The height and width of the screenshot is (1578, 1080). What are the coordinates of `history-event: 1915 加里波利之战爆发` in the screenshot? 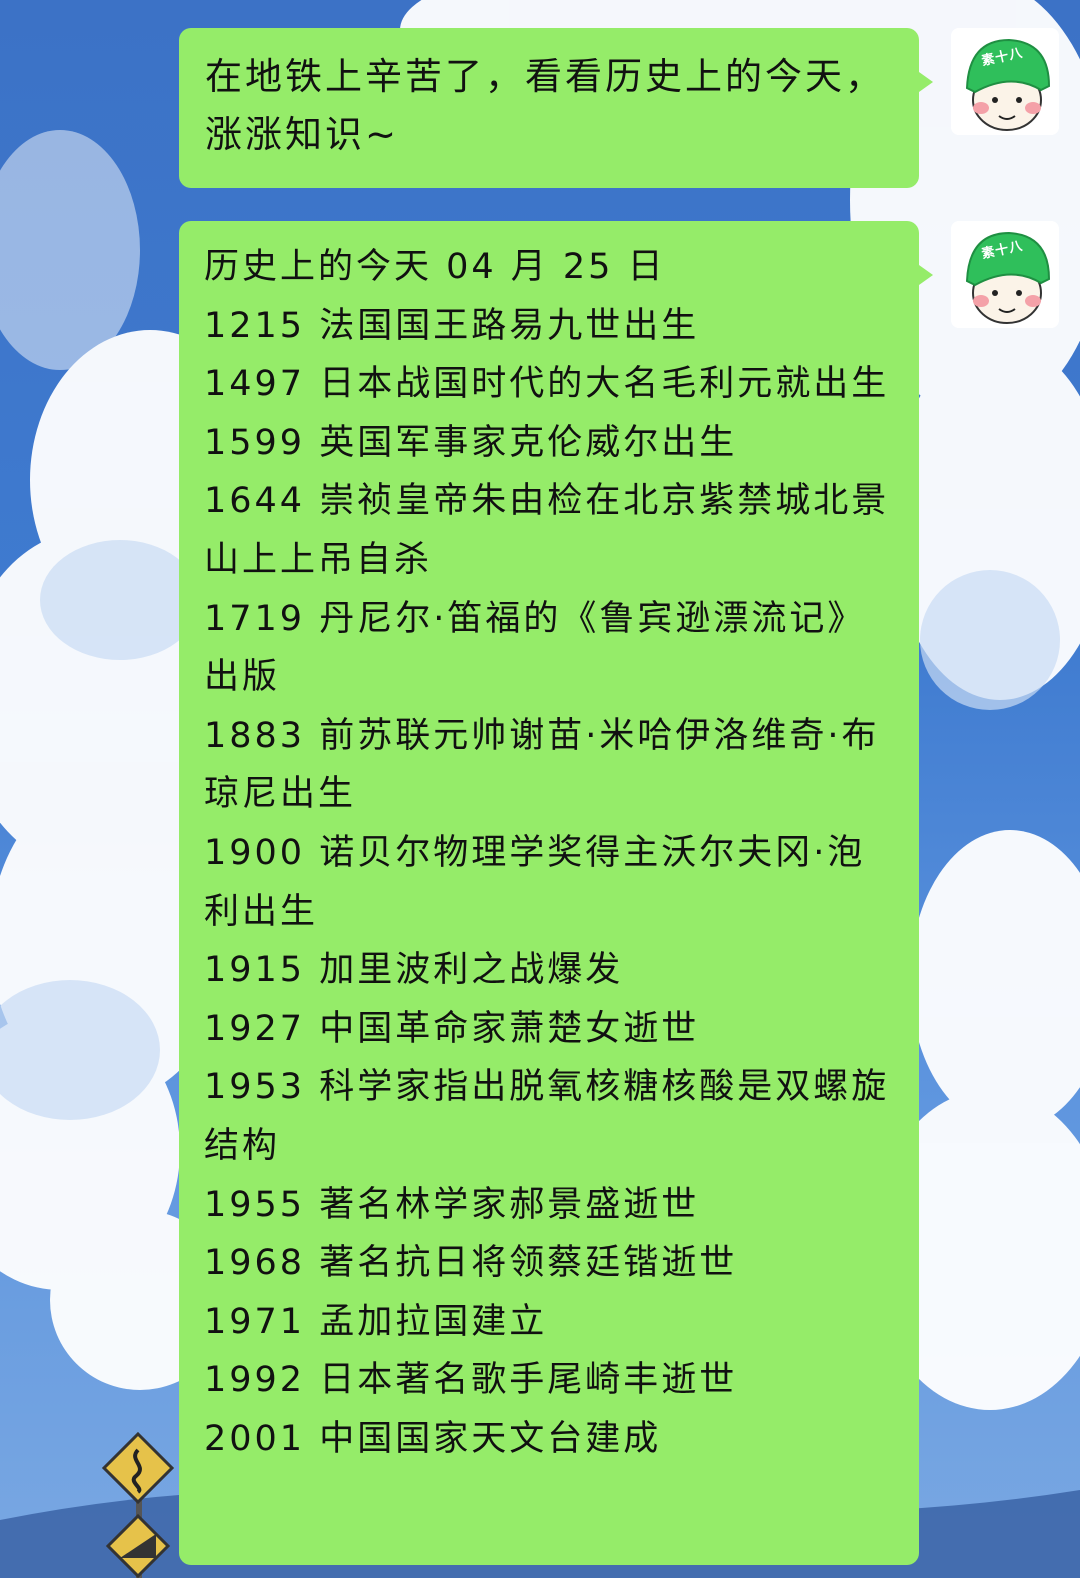 It's located at (414, 970).